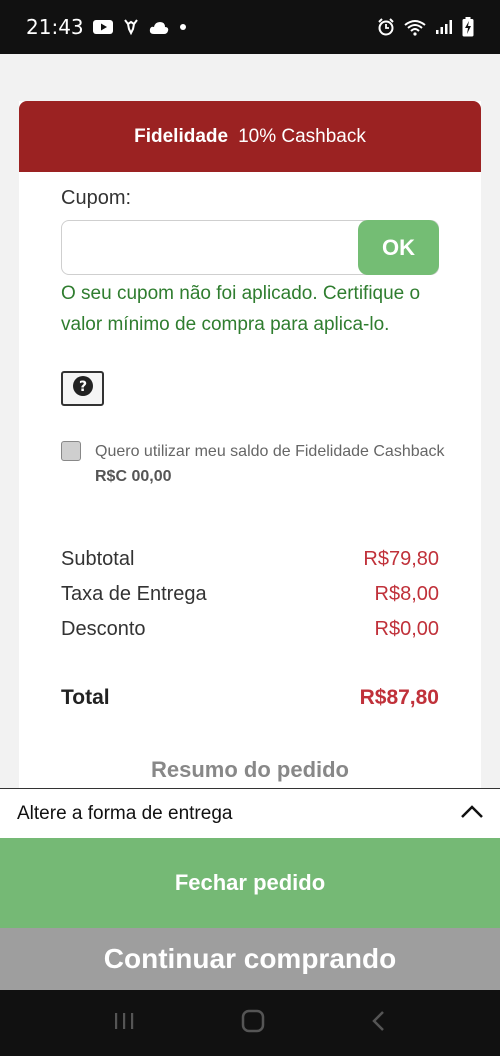  Describe the element at coordinates (131, 27) in the screenshot. I see `deer-app-icon` at that location.